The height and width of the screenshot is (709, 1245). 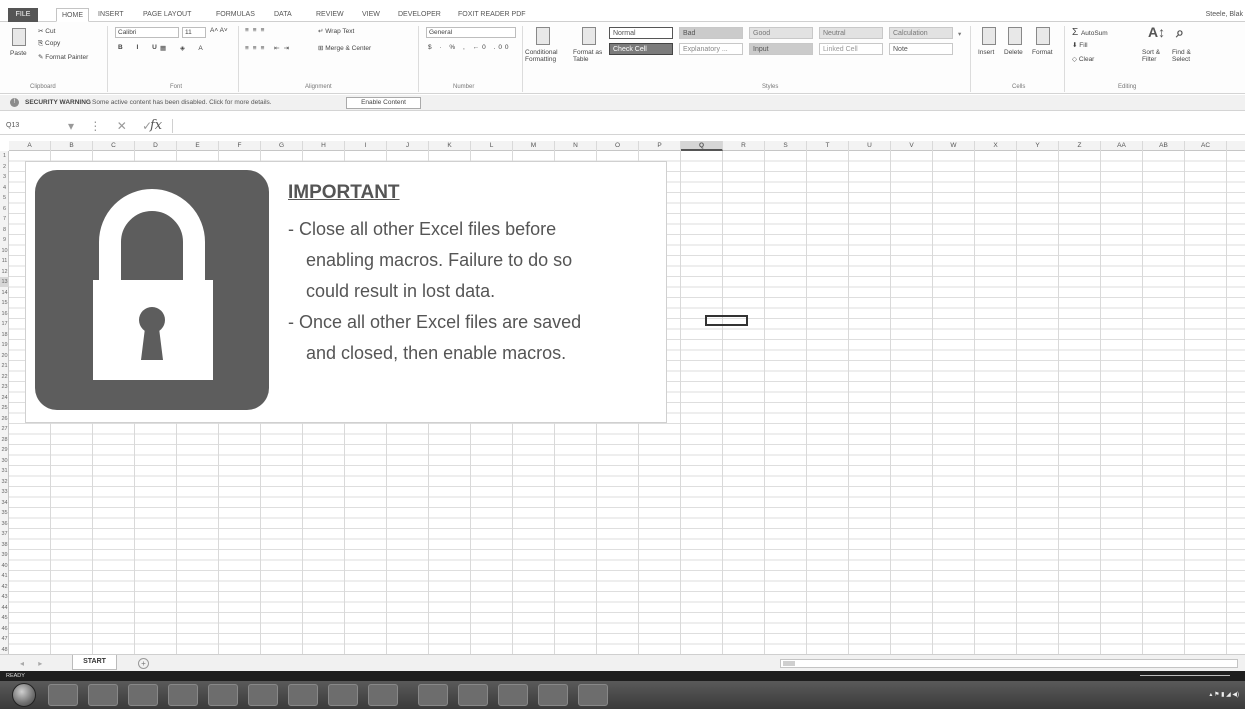 I want to click on row-header: 6, so click(x=4, y=209).